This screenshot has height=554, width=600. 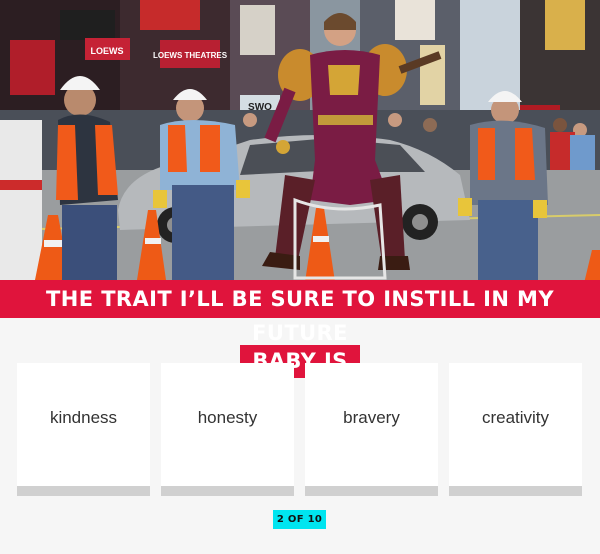 What do you see at coordinates (227, 417) in the screenshot?
I see `answer-label: honesty` at bounding box center [227, 417].